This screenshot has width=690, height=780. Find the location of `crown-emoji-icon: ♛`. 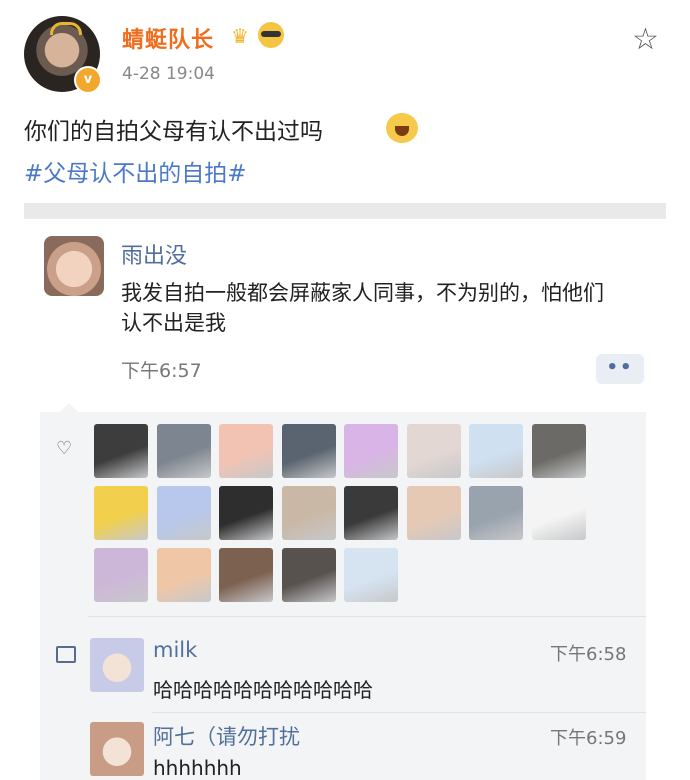

crown-emoji-icon: ♛ is located at coordinates (240, 36).